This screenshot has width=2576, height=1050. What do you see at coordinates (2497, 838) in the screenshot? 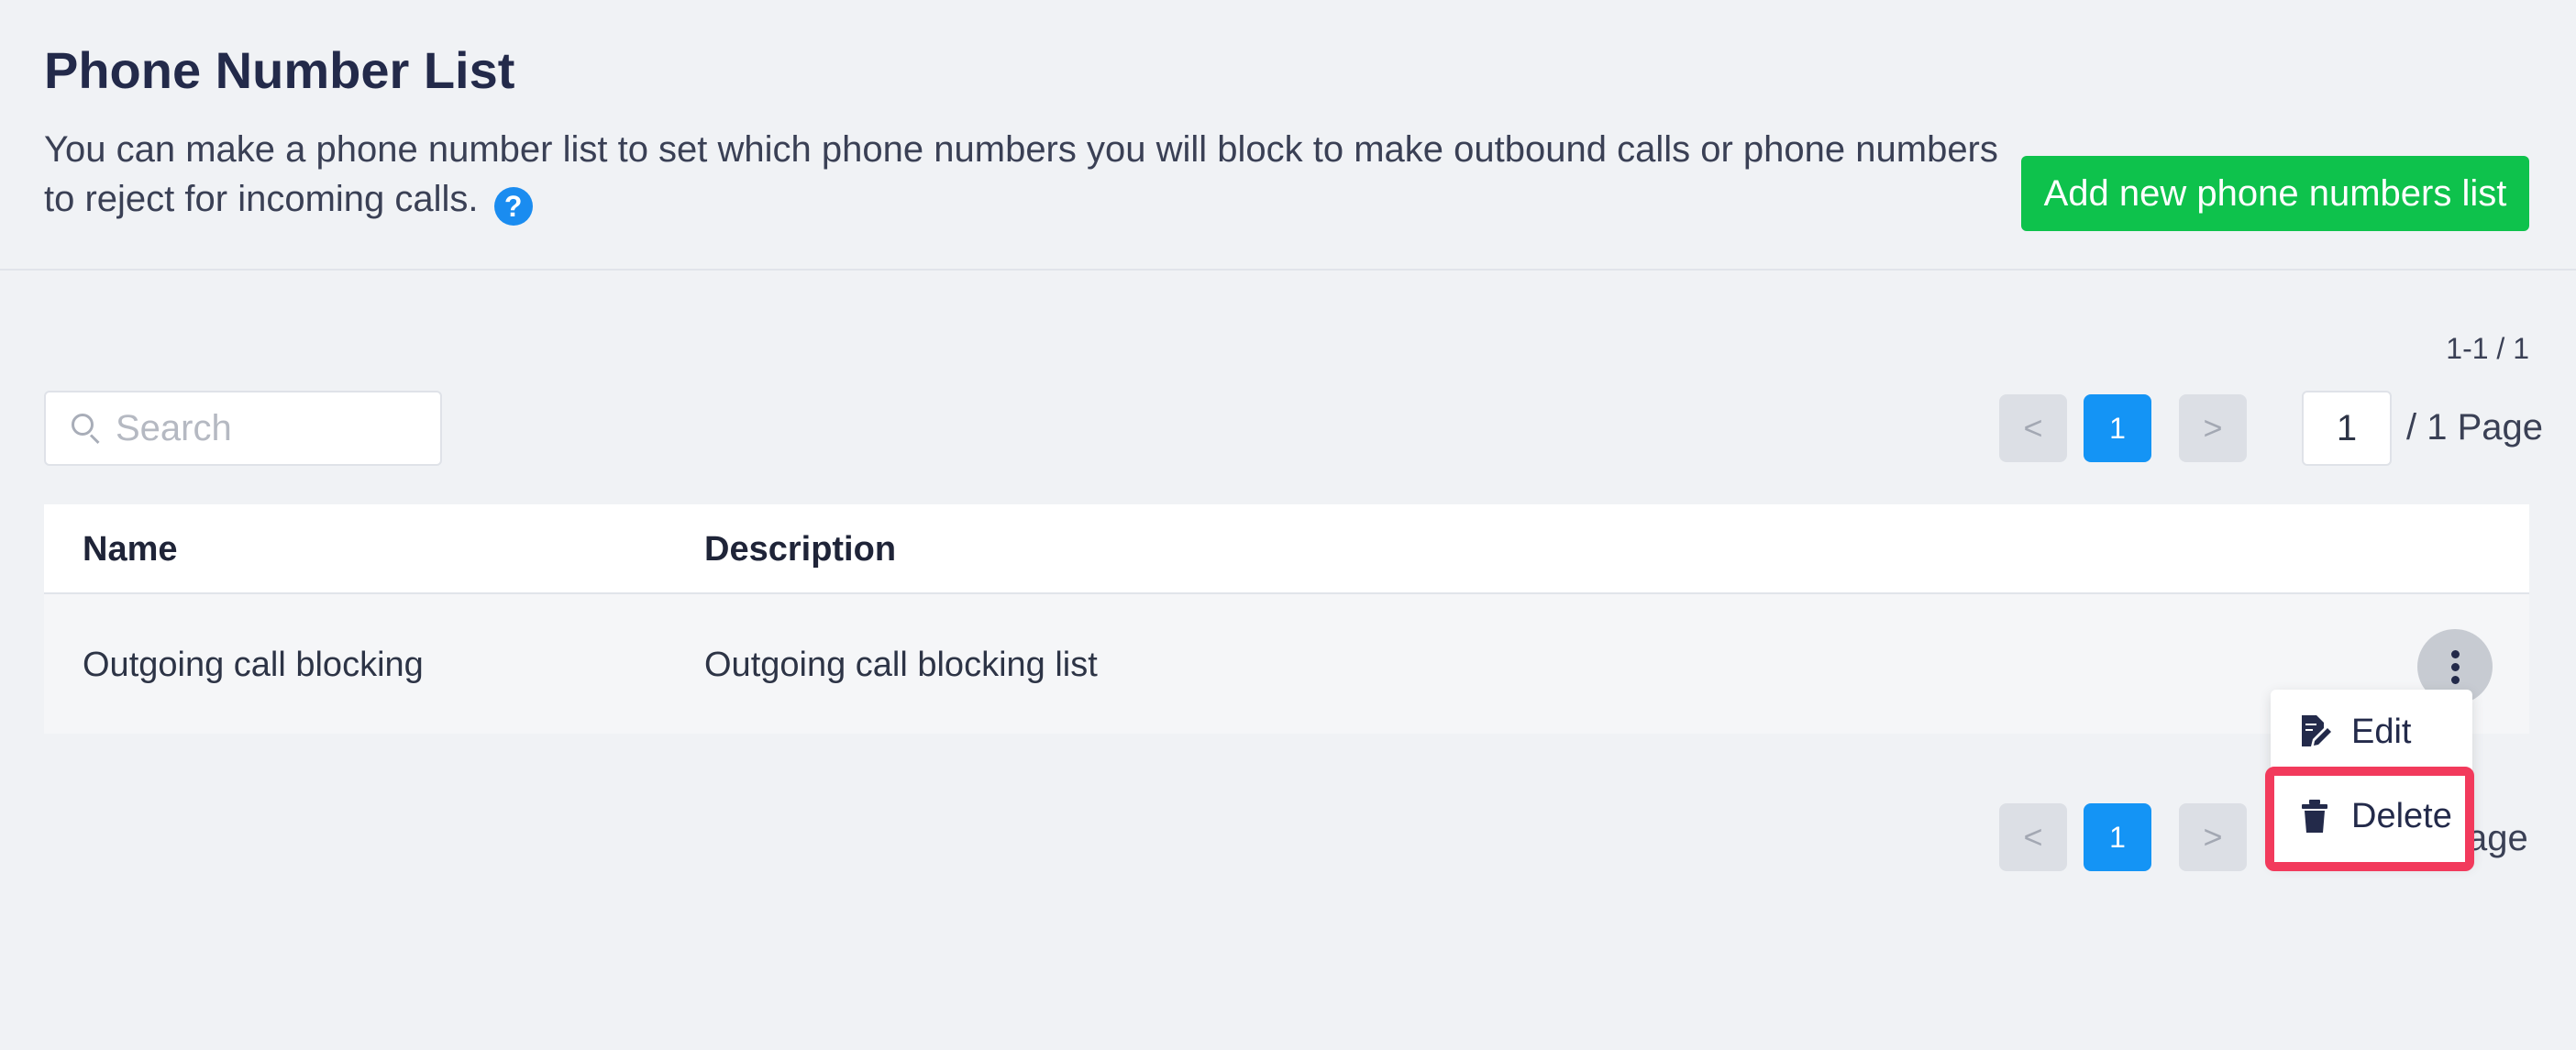
I see `bottom-page-total-label: age` at bounding box center [2497, 838].